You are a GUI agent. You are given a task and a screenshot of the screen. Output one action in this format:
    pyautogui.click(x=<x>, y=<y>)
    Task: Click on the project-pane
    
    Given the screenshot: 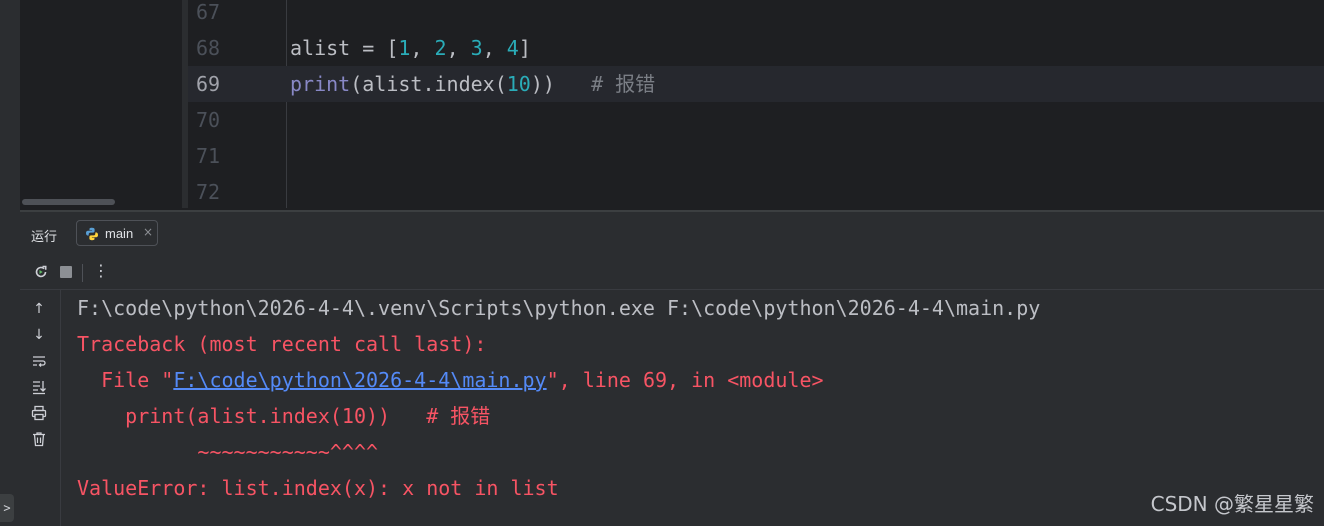 What is the action you would take?
    pyautogui.click(x=101, y=104)
    